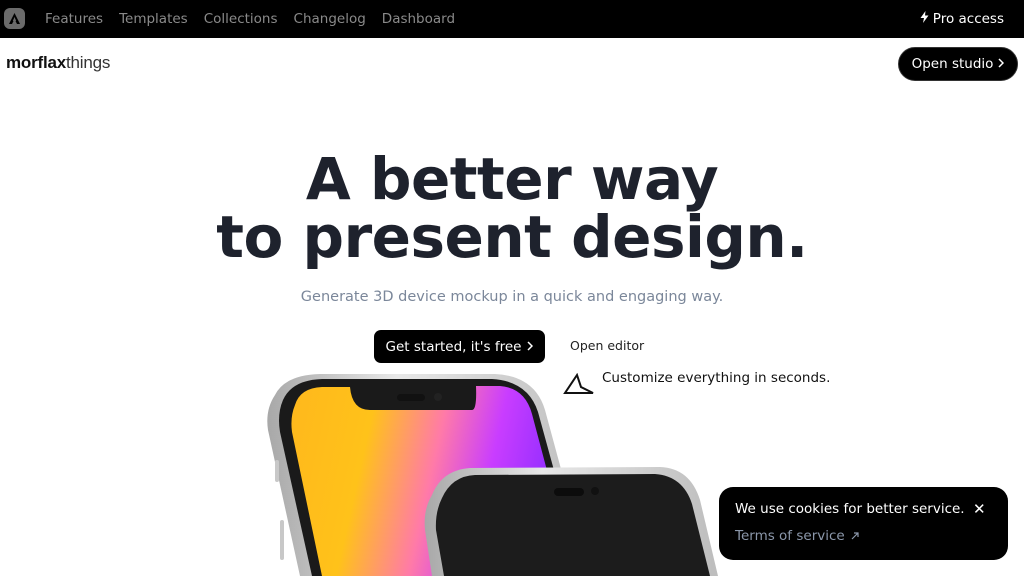 The height and width of the screenshot is (576, 1024). I want to click on get-started-button: Get started, it's free, so click(459, 346).